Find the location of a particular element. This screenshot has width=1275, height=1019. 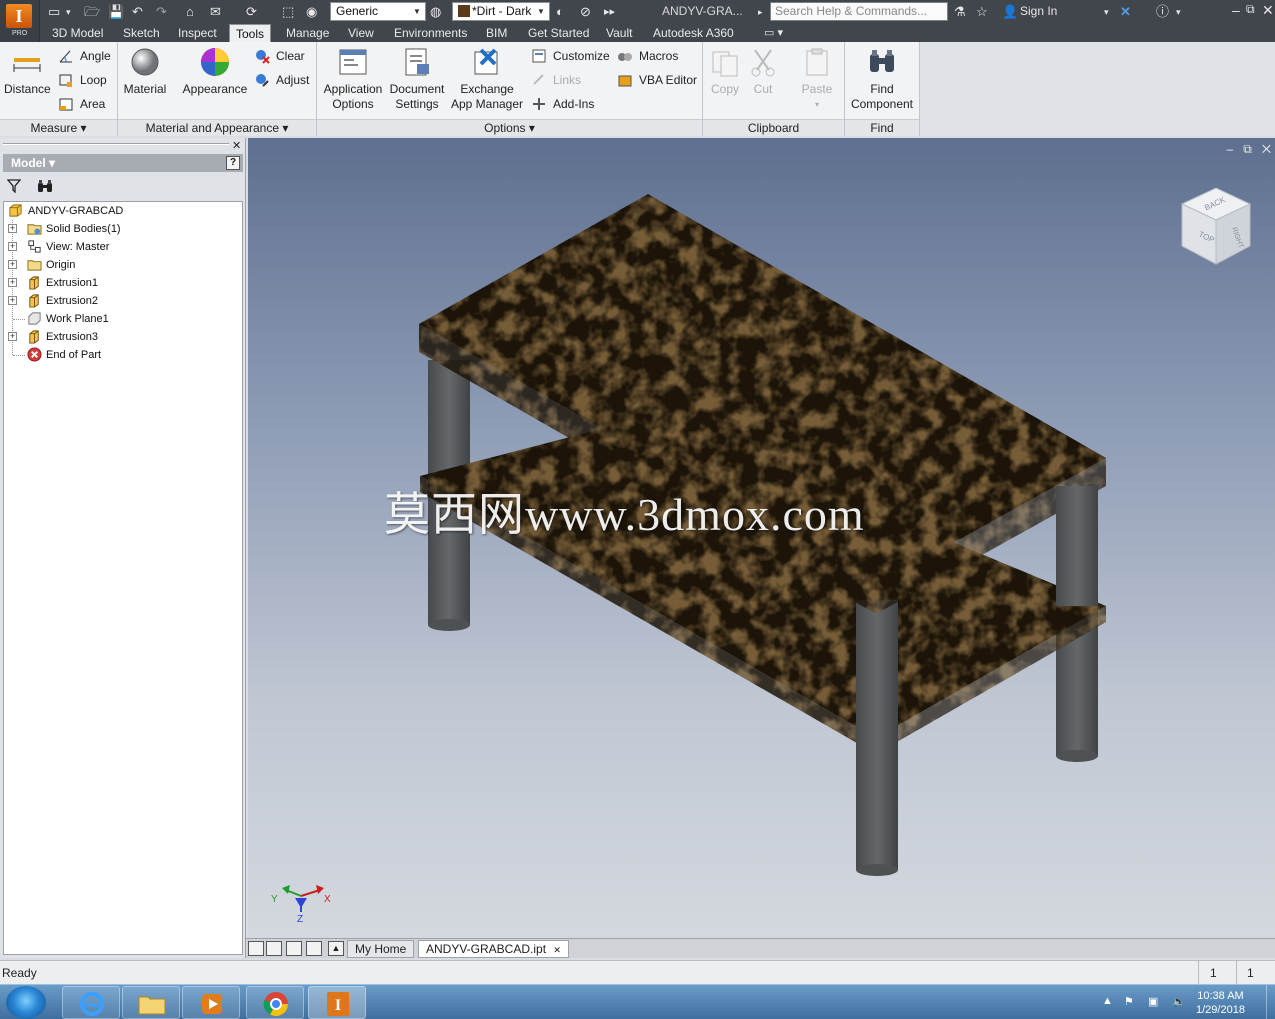

show-desktop-button is located at coordinates (1270, 1002).